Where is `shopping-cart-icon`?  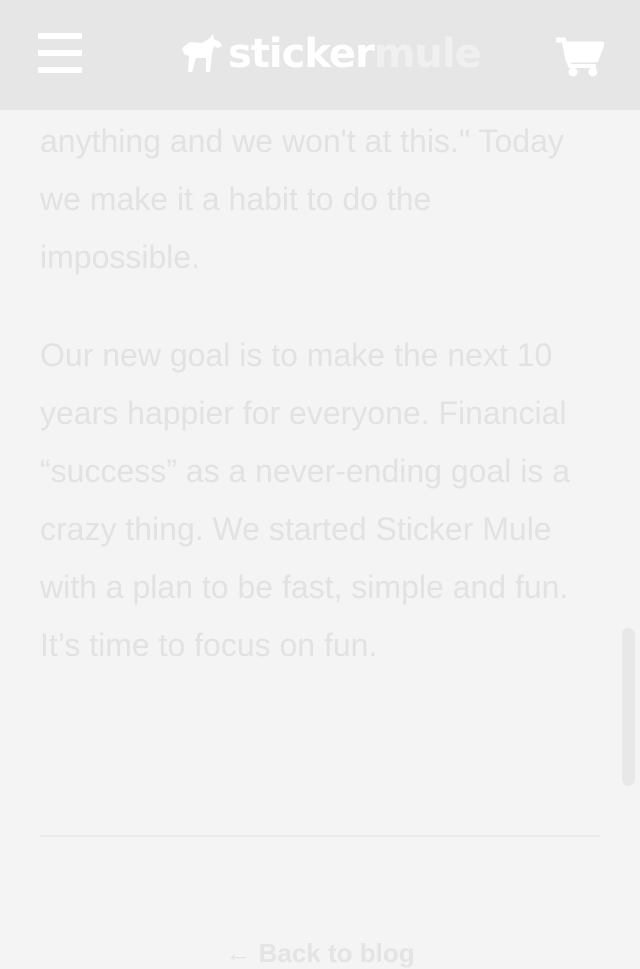
shopping-cart-icon is located at coordinates (580, 57).